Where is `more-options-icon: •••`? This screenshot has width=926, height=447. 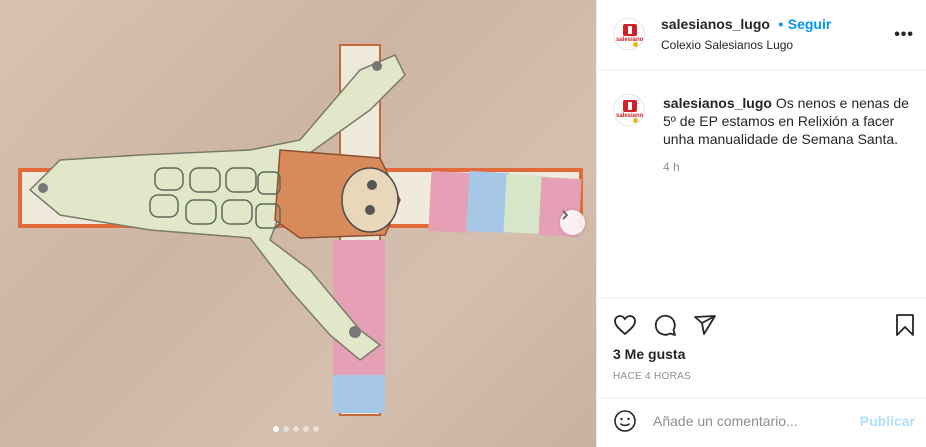 more-options-icon: ••• is located at coordinates (904, 35).